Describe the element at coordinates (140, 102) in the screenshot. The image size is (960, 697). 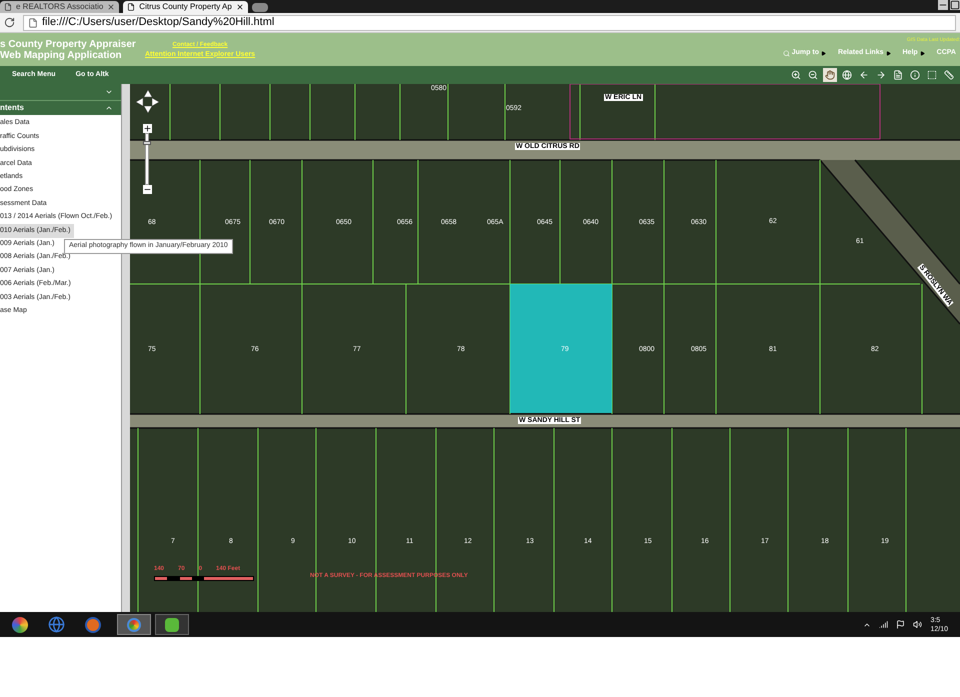
I see `pan-left-icon` at that location.